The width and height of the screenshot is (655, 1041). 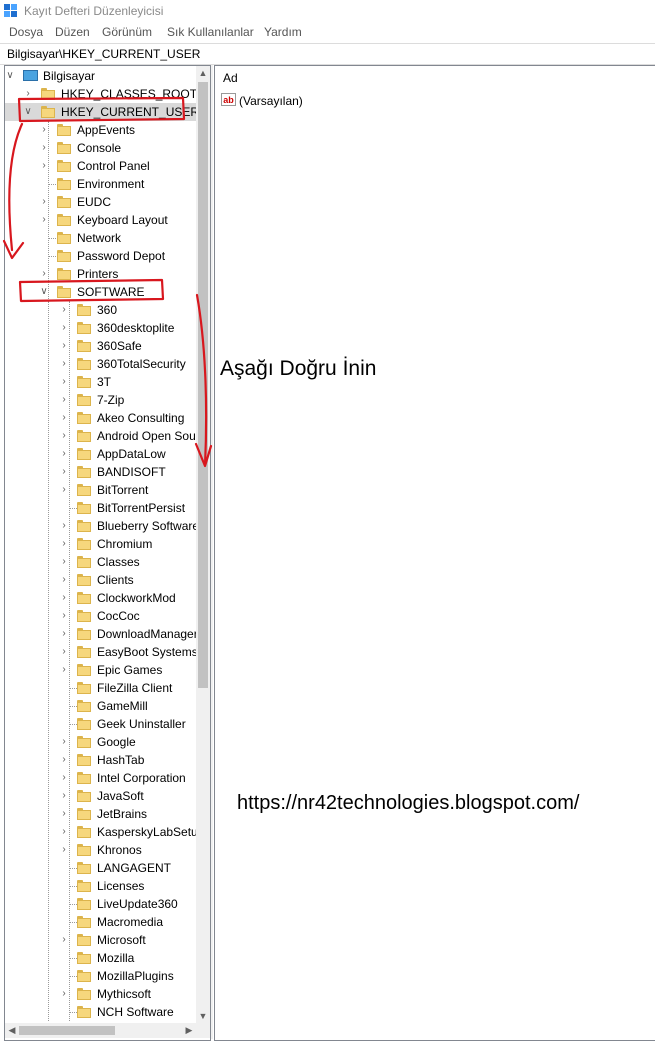 What do you see at coordinates (100, 184) in the screenshot?
I see `tree-item-environment: Environment` at bounding box center [100, 184].